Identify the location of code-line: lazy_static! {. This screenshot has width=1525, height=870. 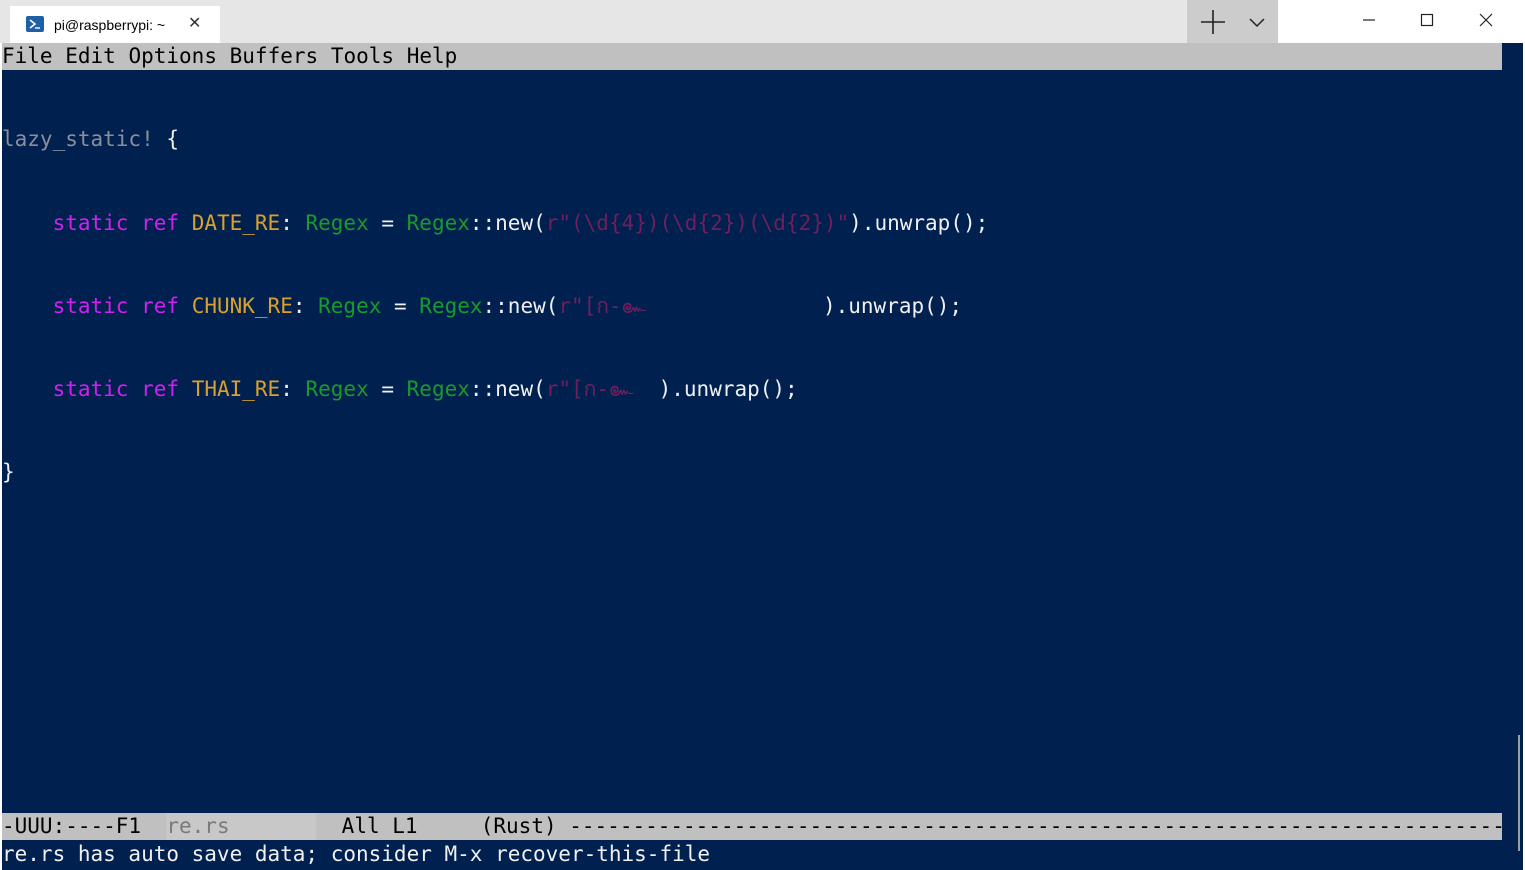
(752, 140).